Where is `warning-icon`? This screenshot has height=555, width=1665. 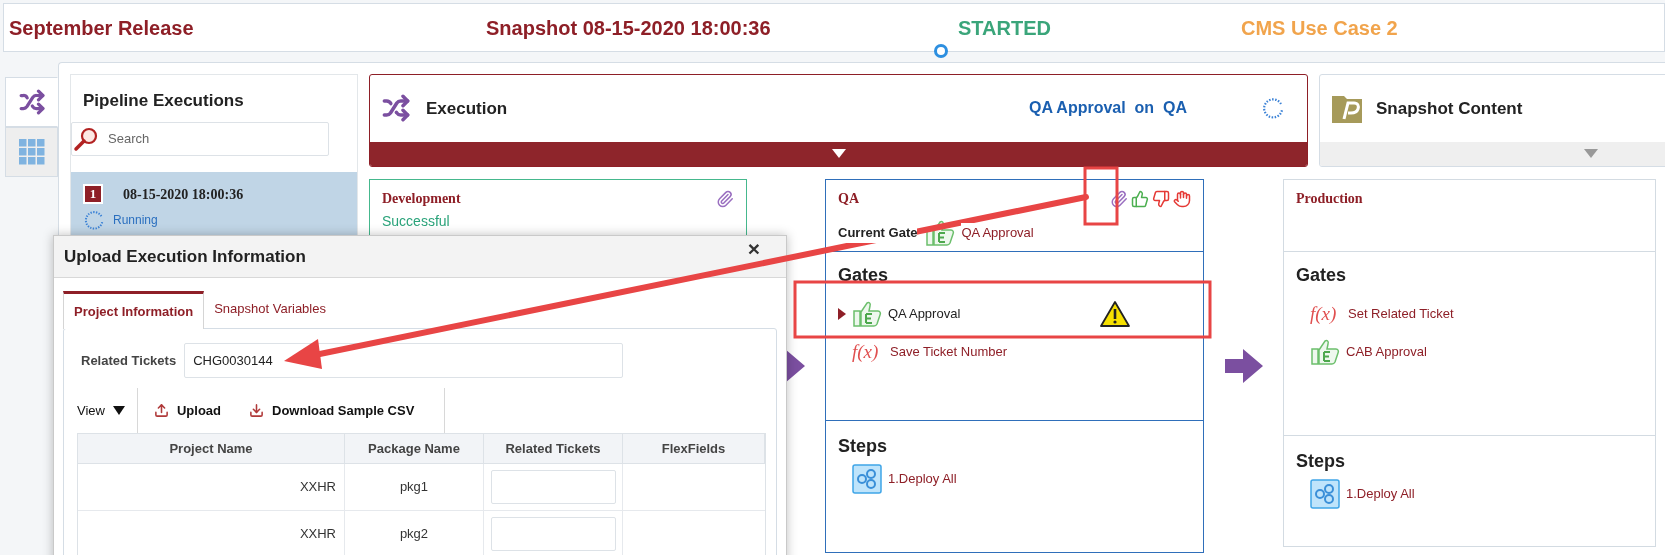 warning-icon is located at coordinates (1115, 314).